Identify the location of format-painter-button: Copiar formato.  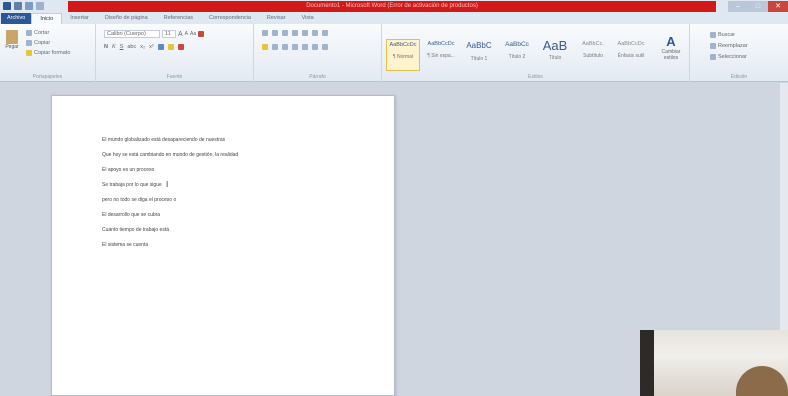
(48, 53).